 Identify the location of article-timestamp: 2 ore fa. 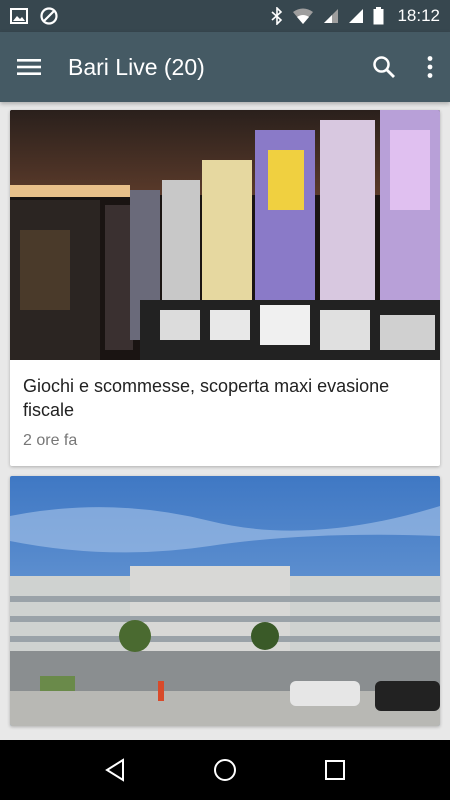
(50, 440).